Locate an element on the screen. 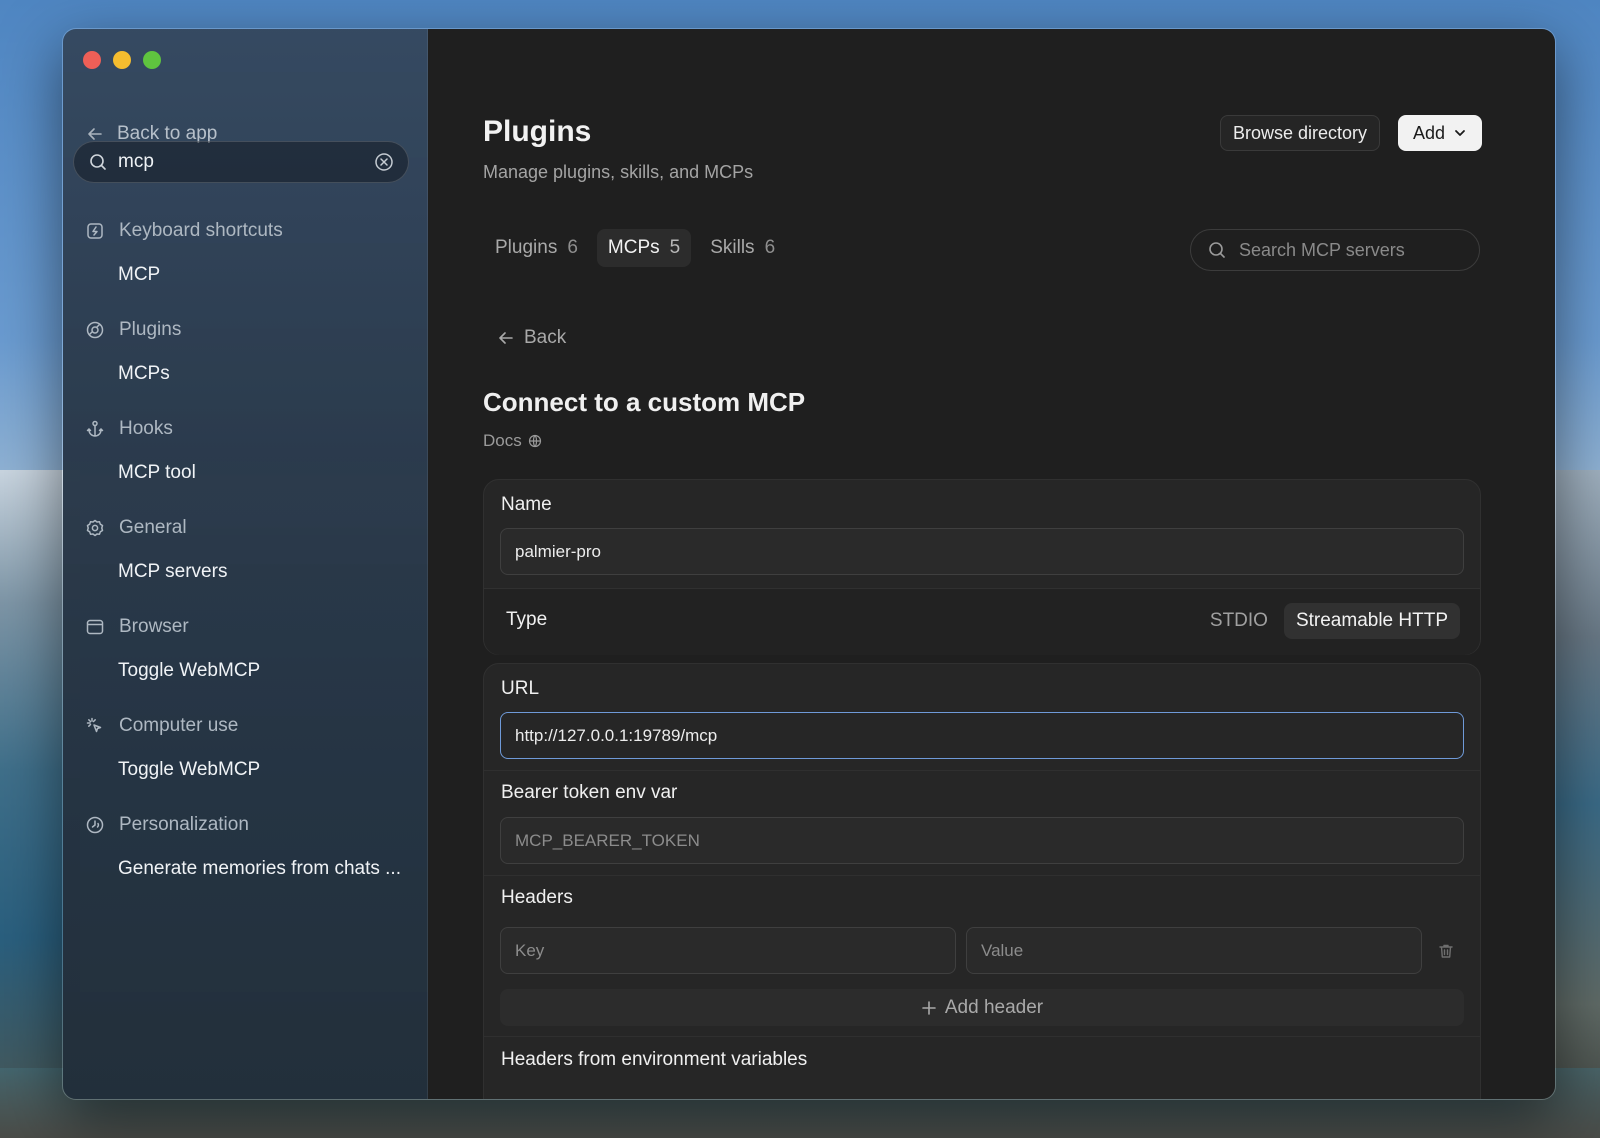 The image size is (1600, 1138). nav-group-plugins: Plugins MCPs is located at coordinates (245, 351).